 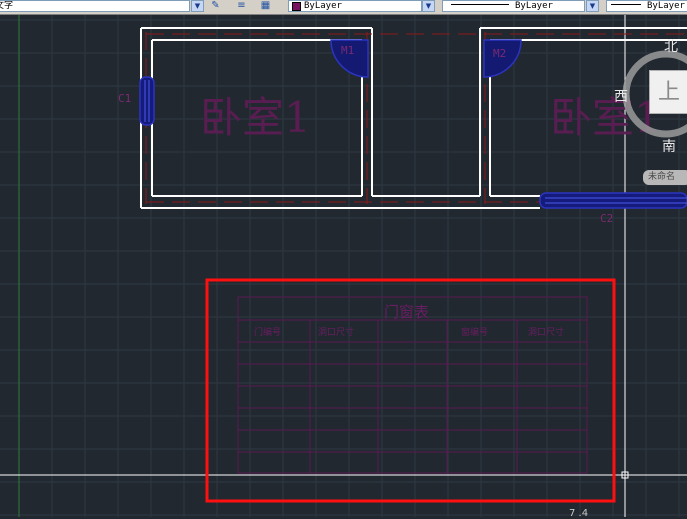 I want to click on lineweight-control: ByLayer, so click(x=646, y=6).